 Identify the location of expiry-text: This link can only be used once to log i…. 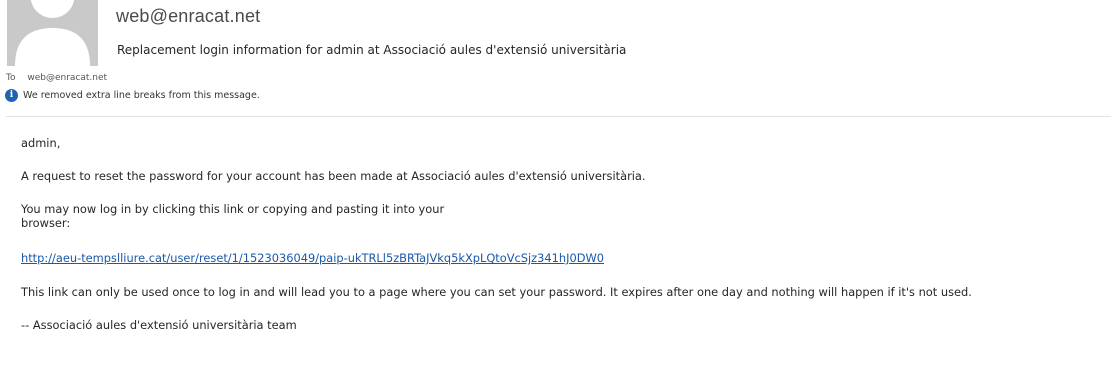
(496, 292).